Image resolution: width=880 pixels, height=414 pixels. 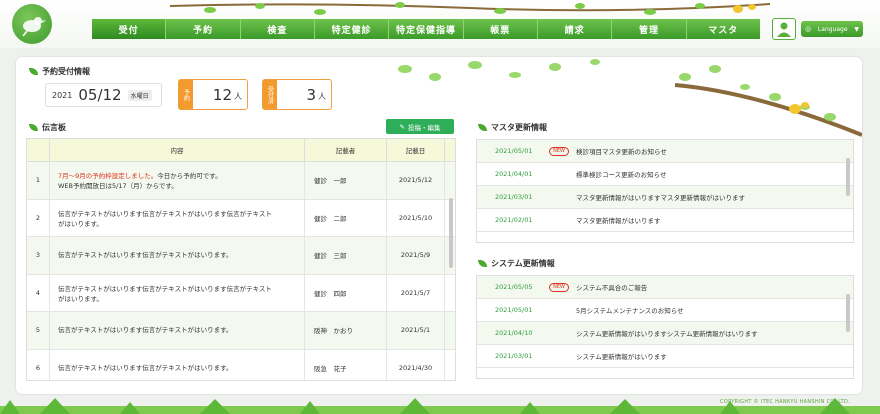 I want to click on user-avatar-icon, so click(x=784, y=29).